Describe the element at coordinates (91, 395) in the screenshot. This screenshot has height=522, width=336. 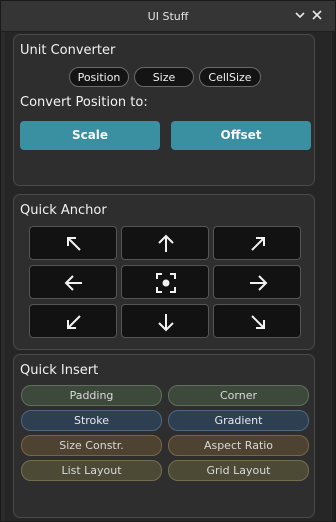
I see `insert-padding-button: Padding` at that location.